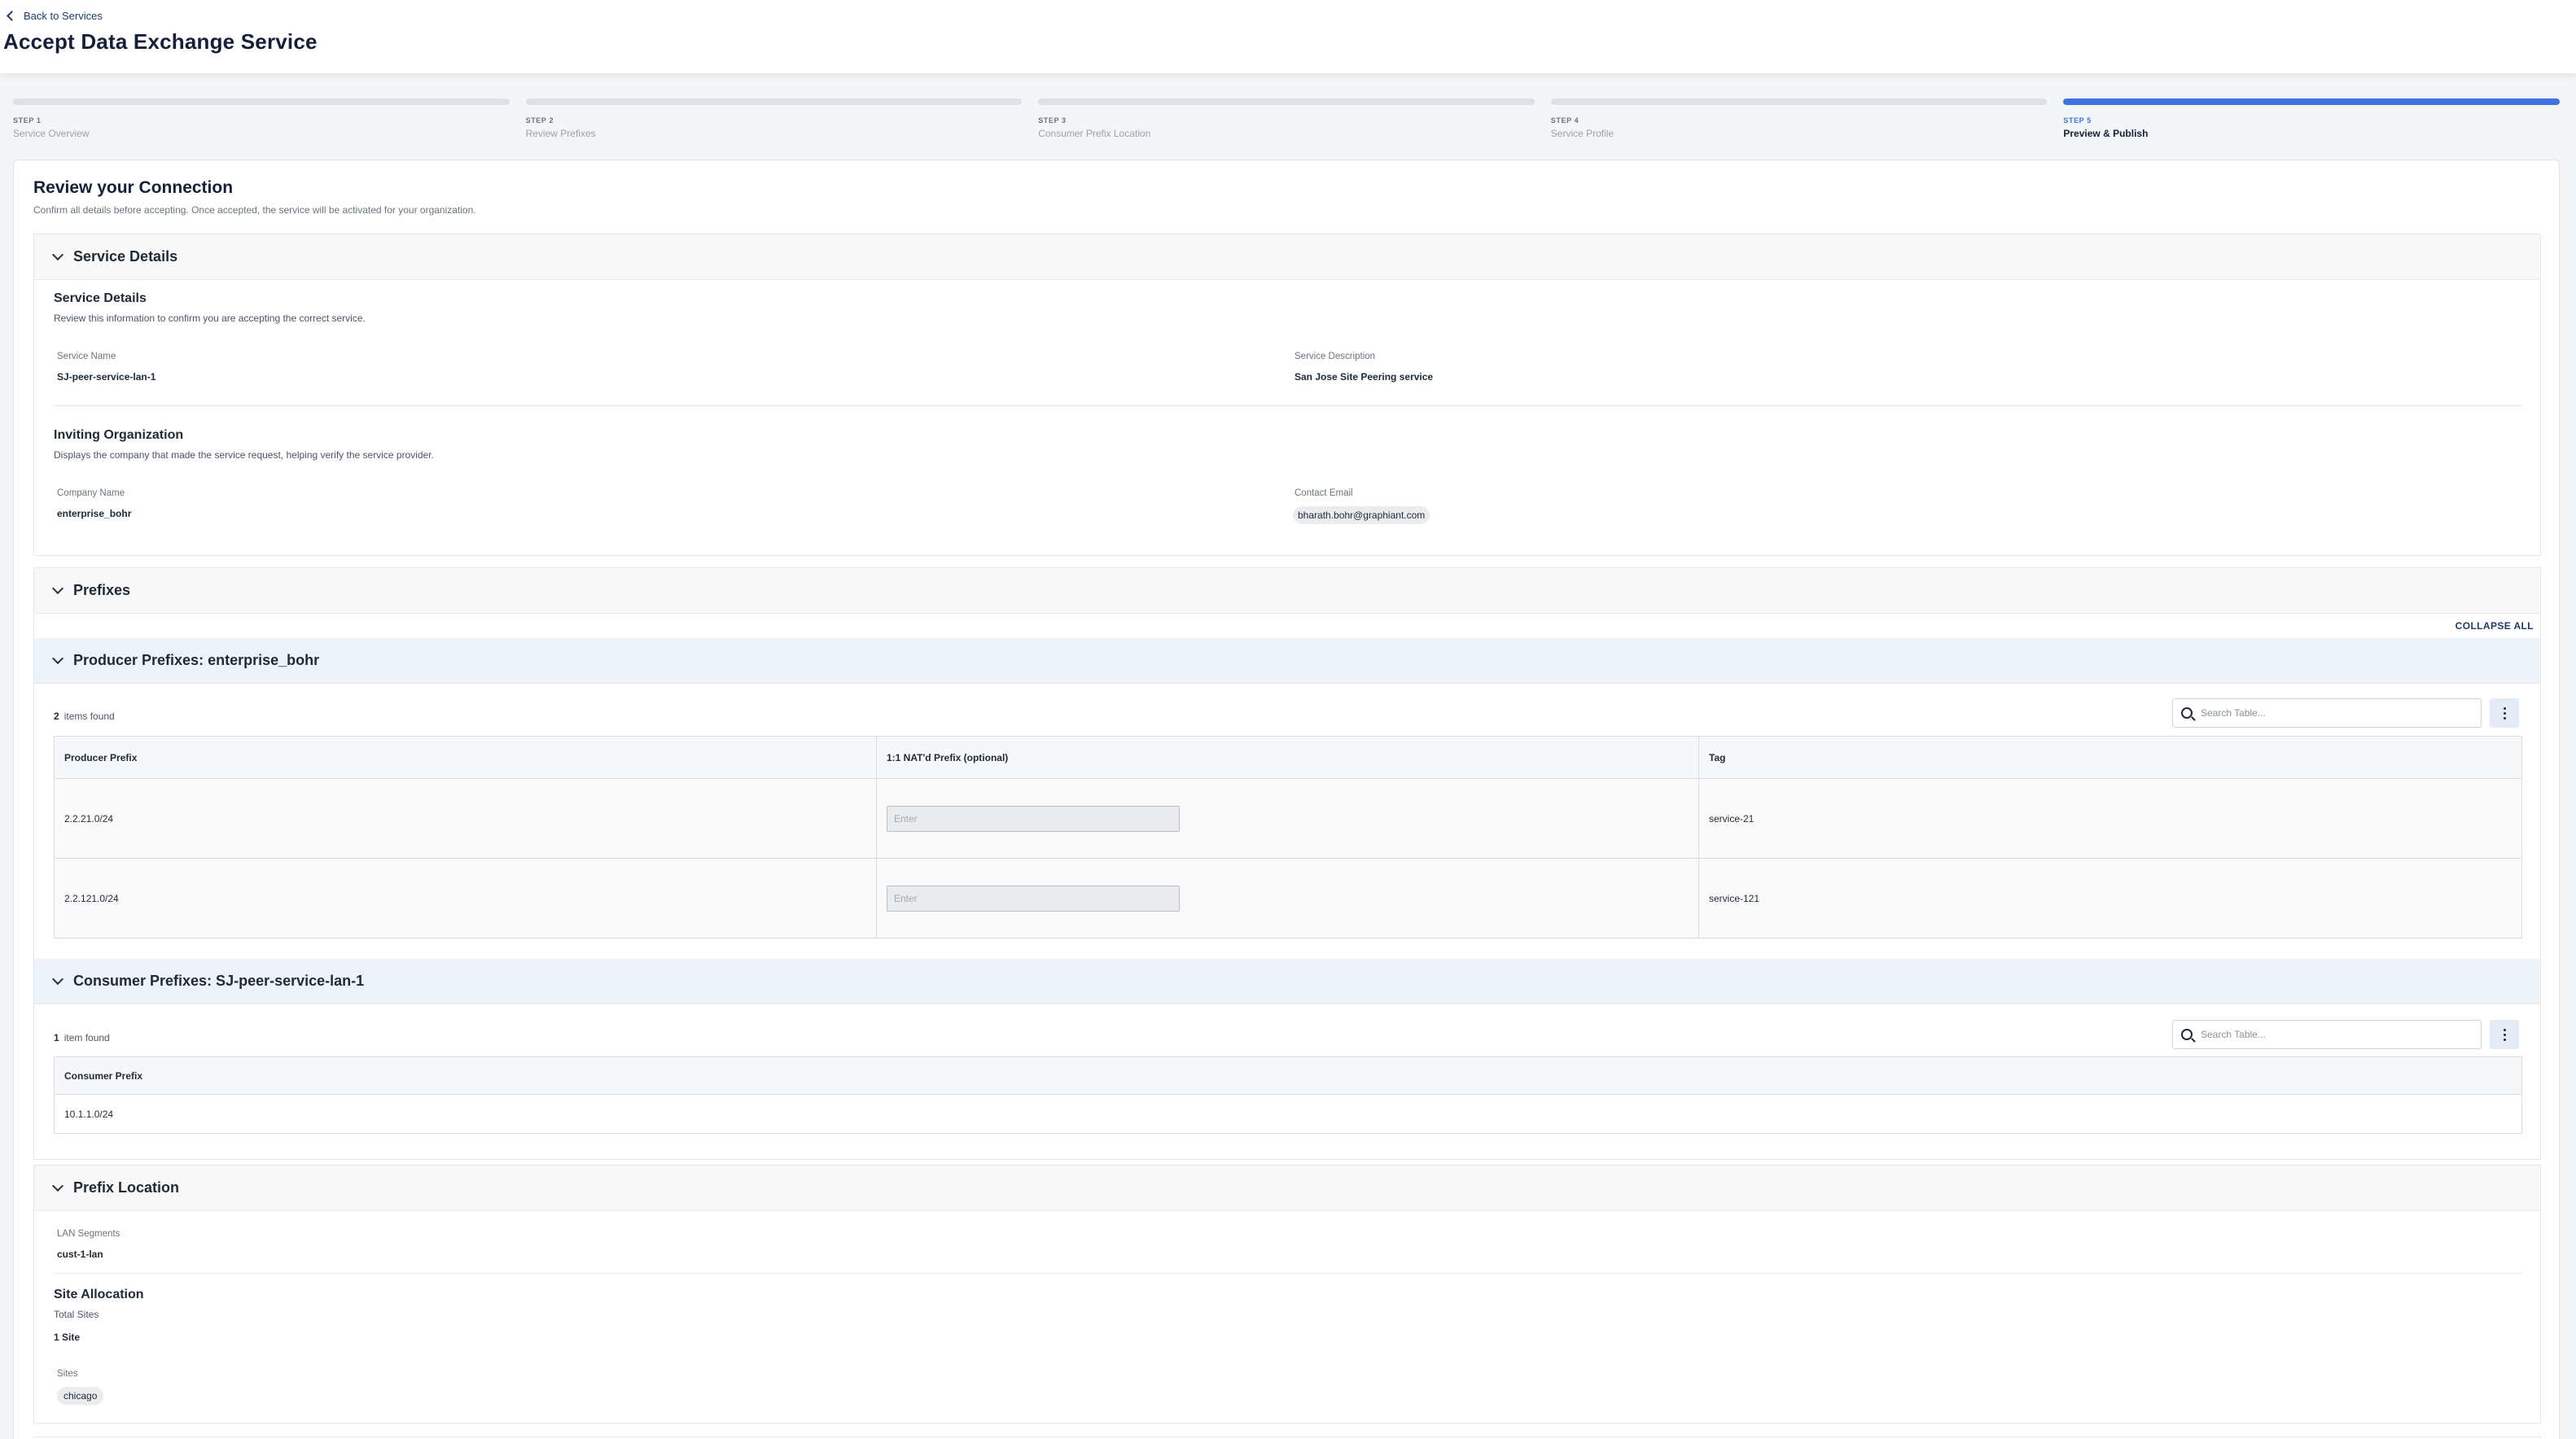 The image size is (2576, 1439). Describe the element at coordinates (76, 1314) in the screenshot. I see `total-sites-label: Total Sites` at that location.